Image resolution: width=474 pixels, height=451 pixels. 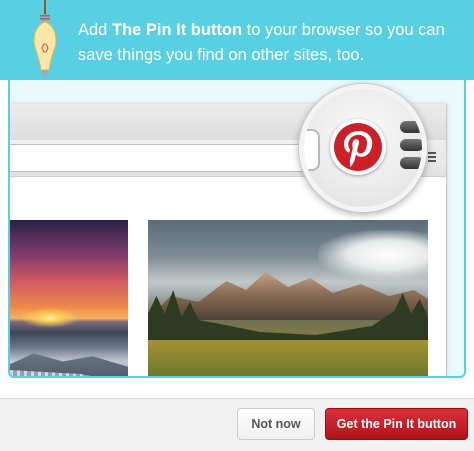 I want to click on hamburger-menu-icon, so click(x=433, y=157).